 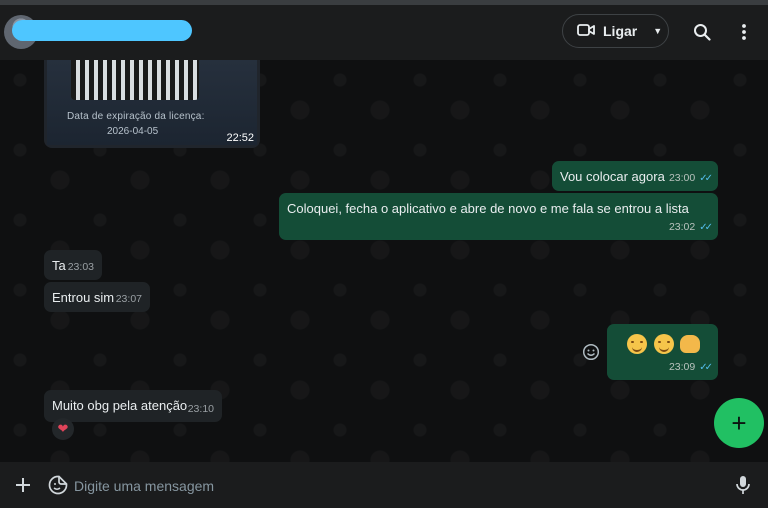 I want to click on message-time: 23:03, so click(x=80, y=267).